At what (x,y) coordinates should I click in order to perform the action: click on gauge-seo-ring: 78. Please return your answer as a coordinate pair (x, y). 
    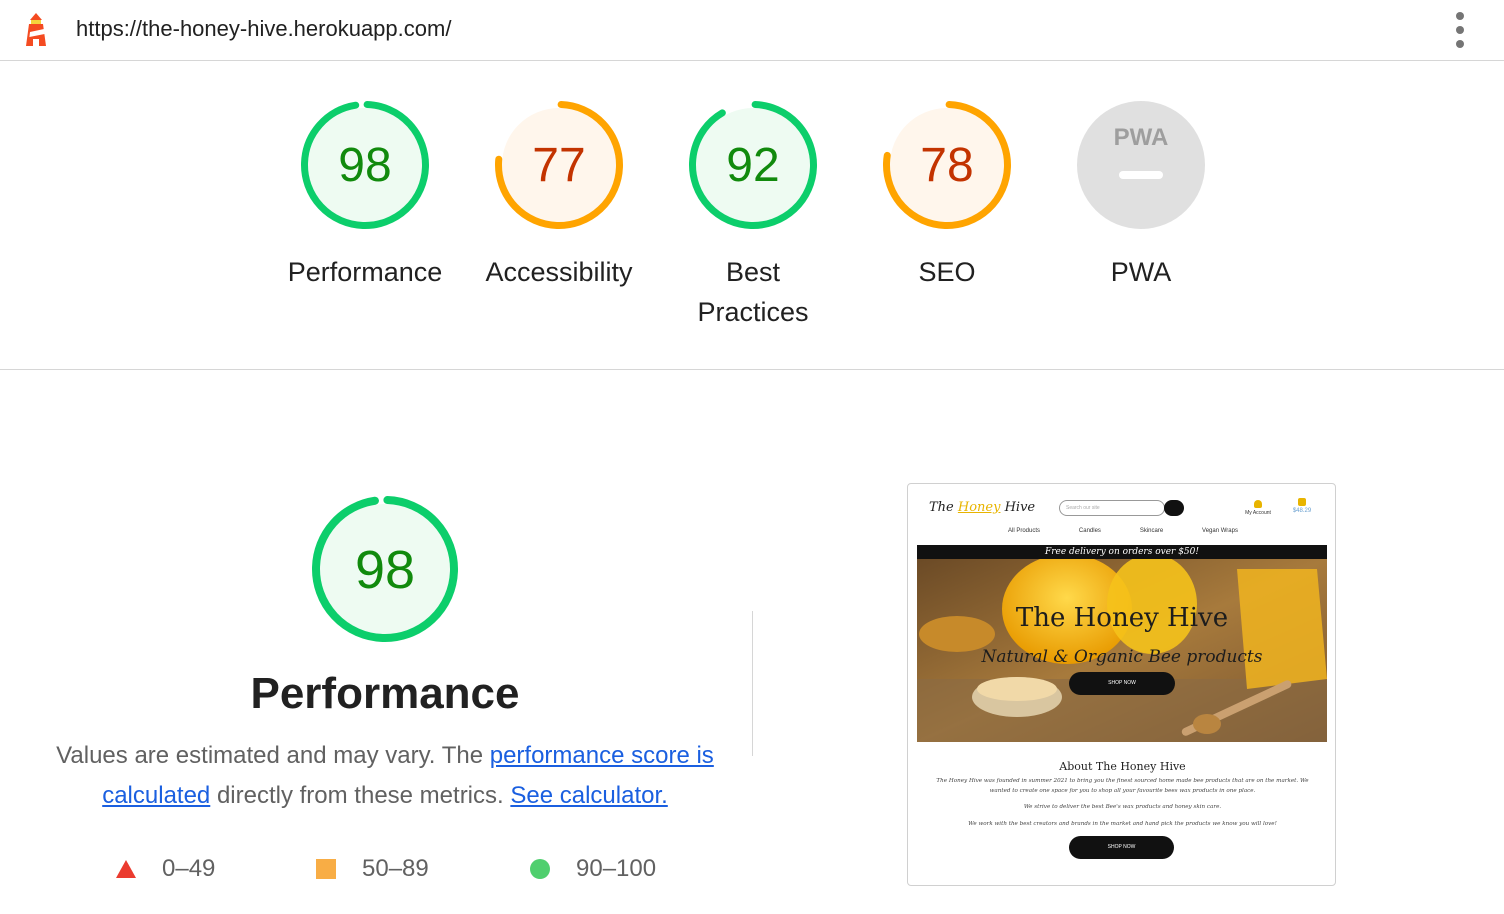
    Looking at the image, I should click on (947, 164).